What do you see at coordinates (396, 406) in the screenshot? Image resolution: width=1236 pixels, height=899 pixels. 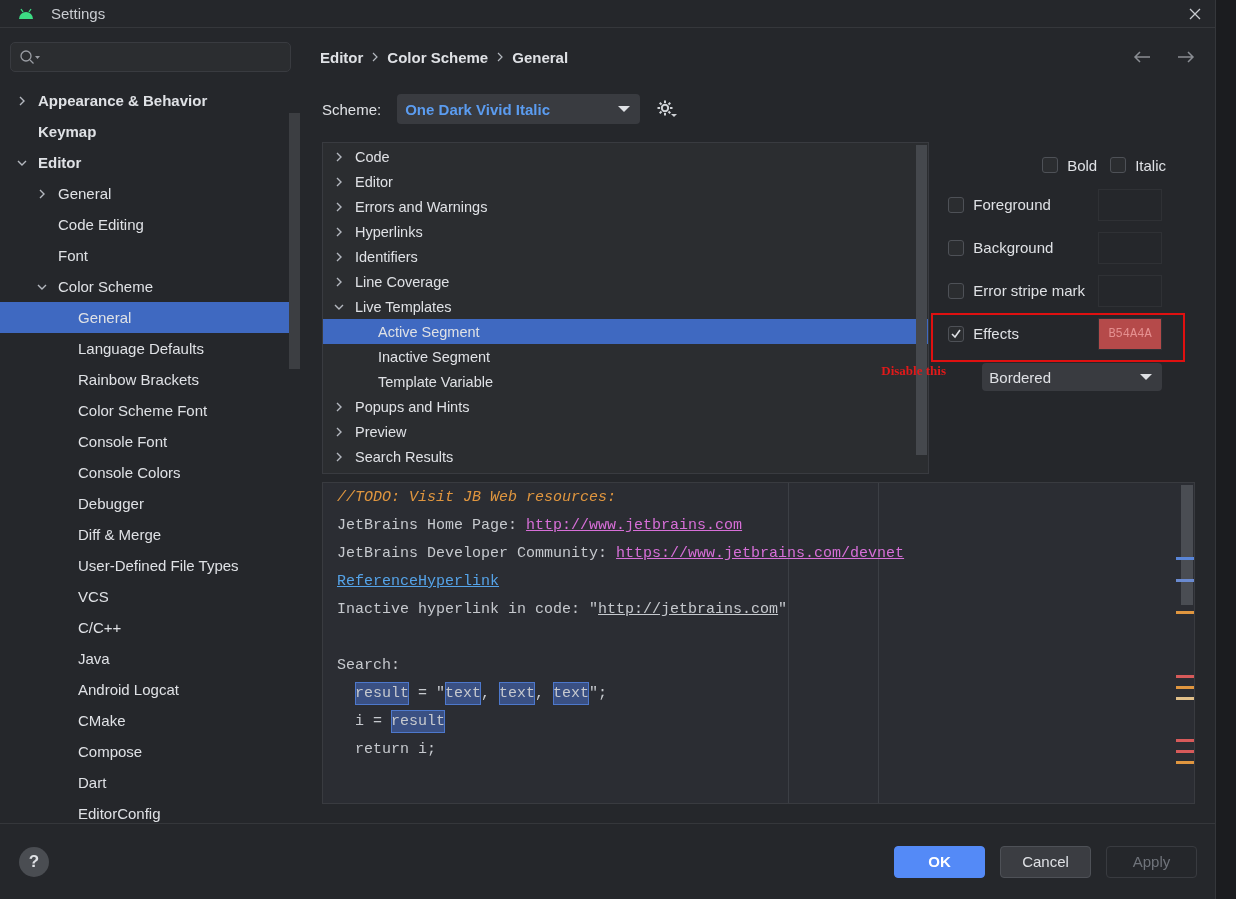 I see `tree-item: Popups and Hints` at bounding box center [396, 406].